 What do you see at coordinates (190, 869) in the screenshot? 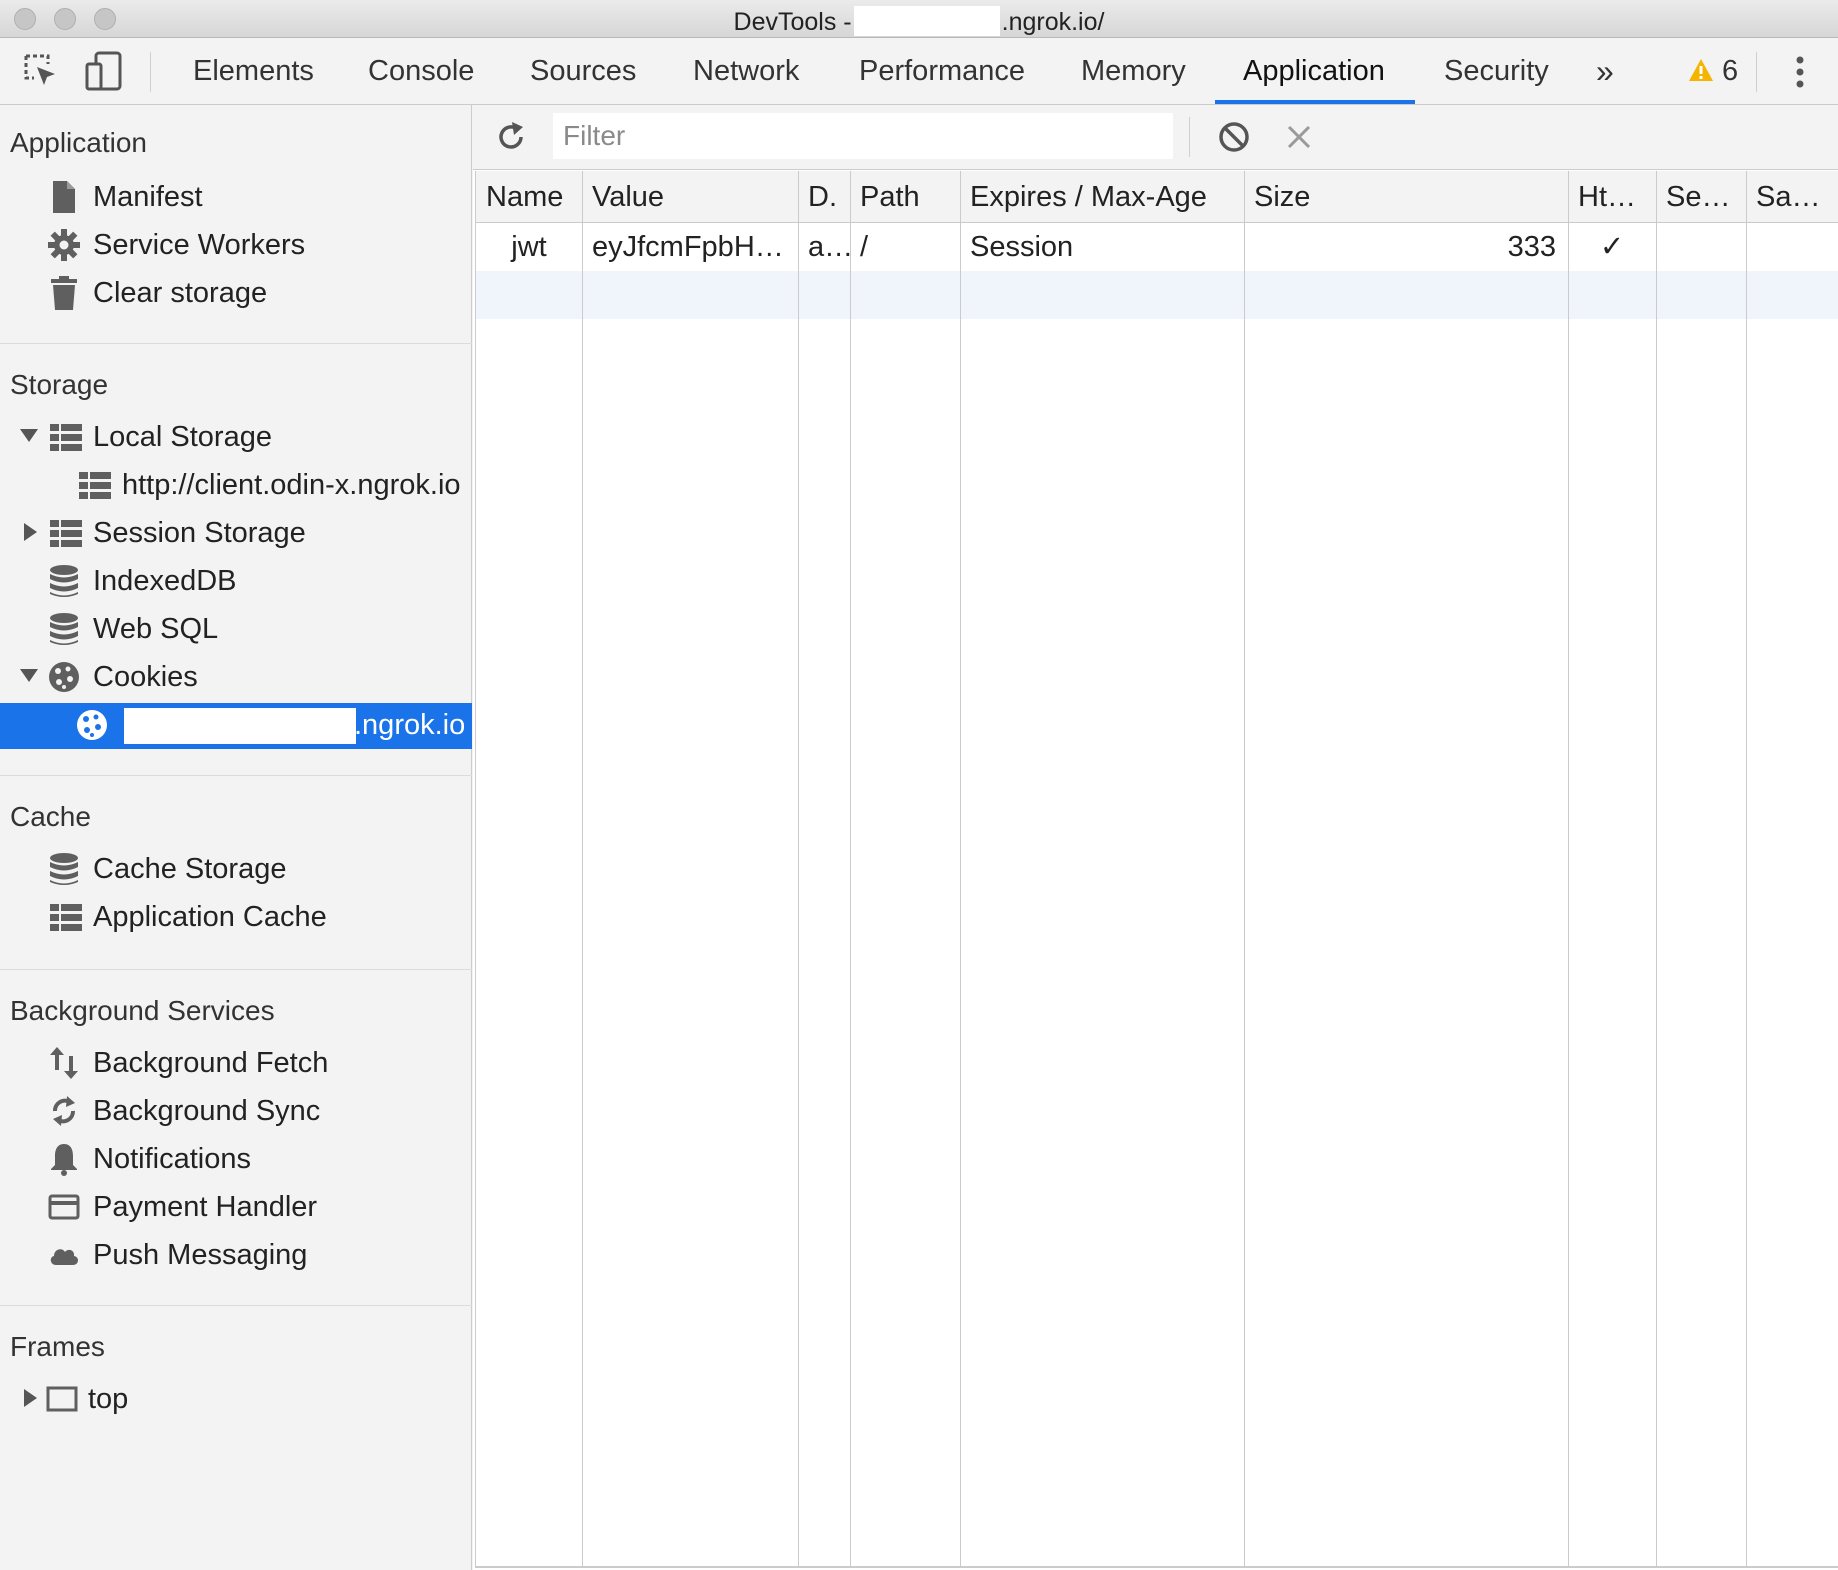
I see `sidebar-item-label: Cache Storage` at bounding box center [190, 869].